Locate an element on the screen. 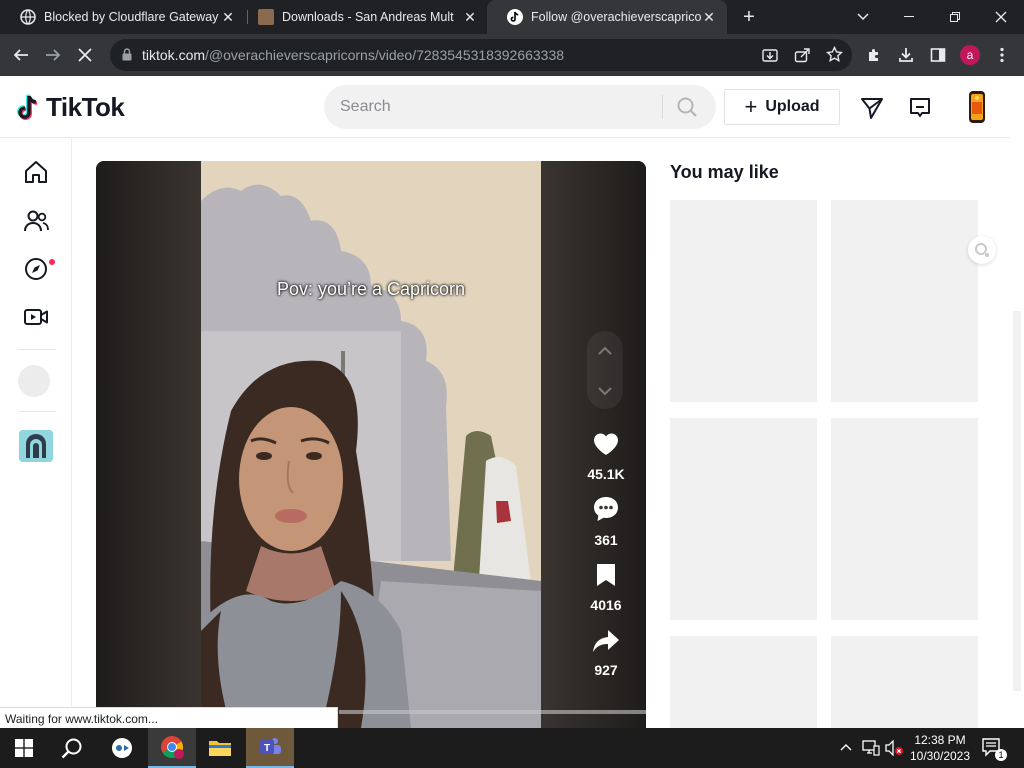  site-favicon-icon is located at coordinates (266, 17).